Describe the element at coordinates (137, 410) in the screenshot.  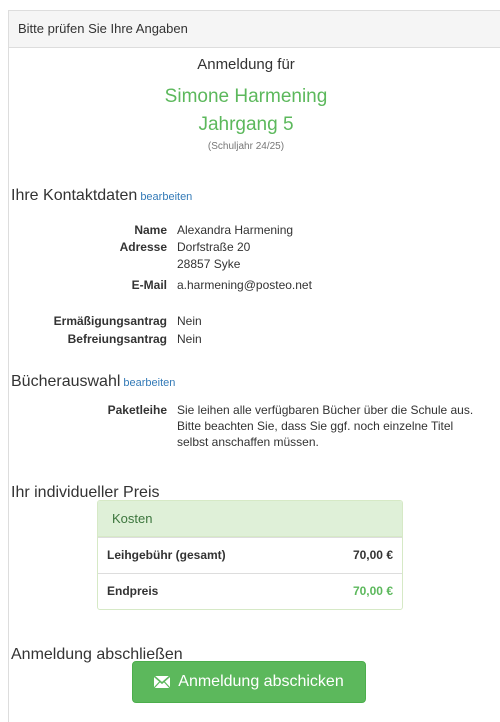
I see `package-label: Paketleihe` at that location.